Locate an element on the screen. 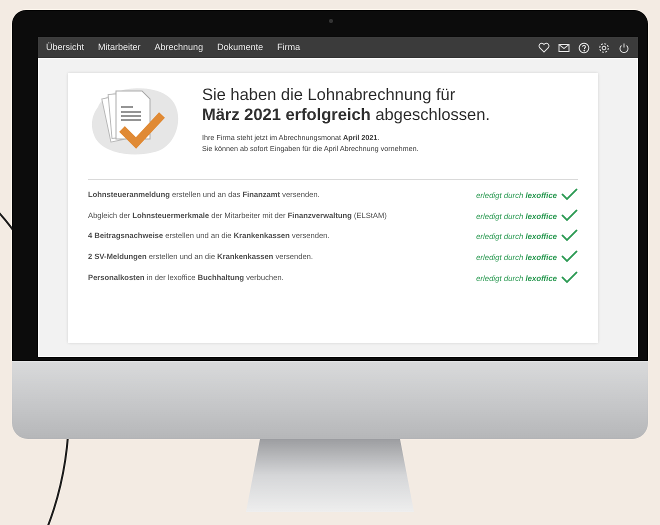  nav-link: Mitarbeiter is located at coordinates (119, 47).